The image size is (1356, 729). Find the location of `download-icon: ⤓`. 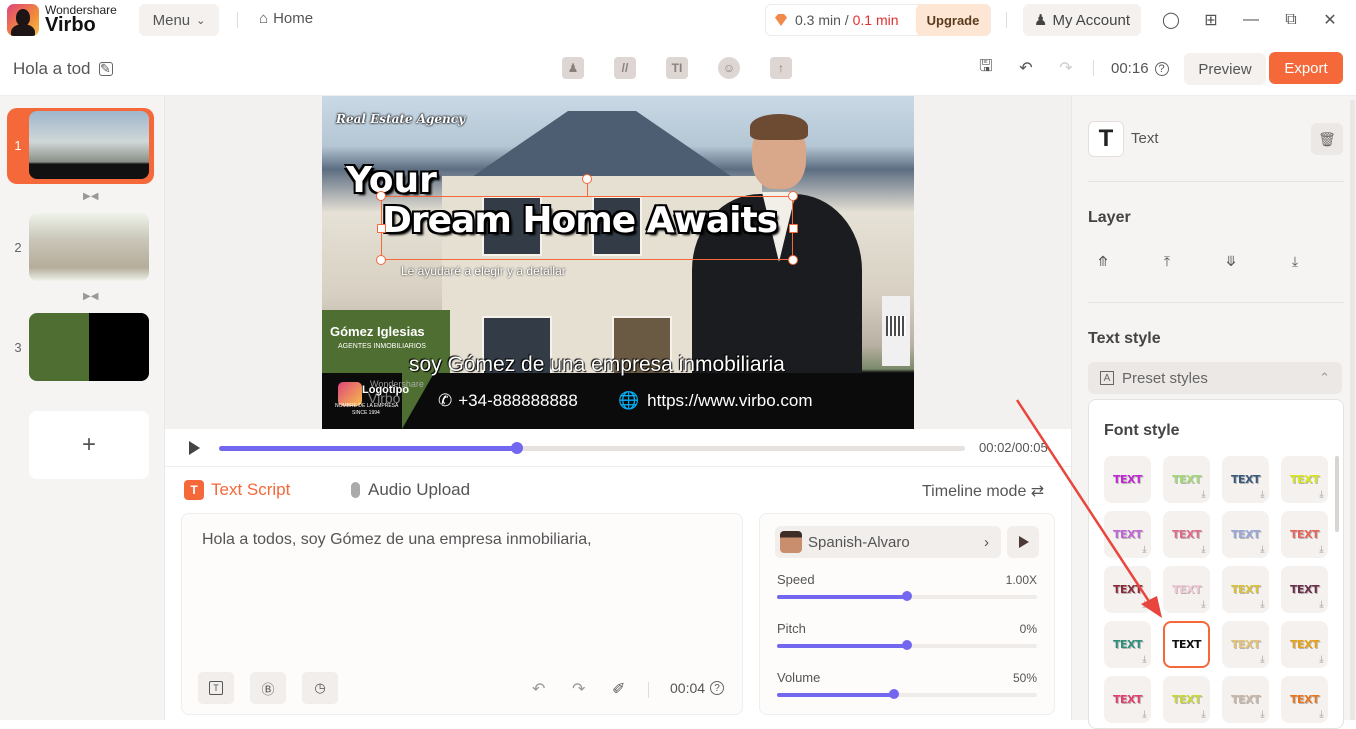

download-icon: ⤓ is located at coordinates (1203, 495).